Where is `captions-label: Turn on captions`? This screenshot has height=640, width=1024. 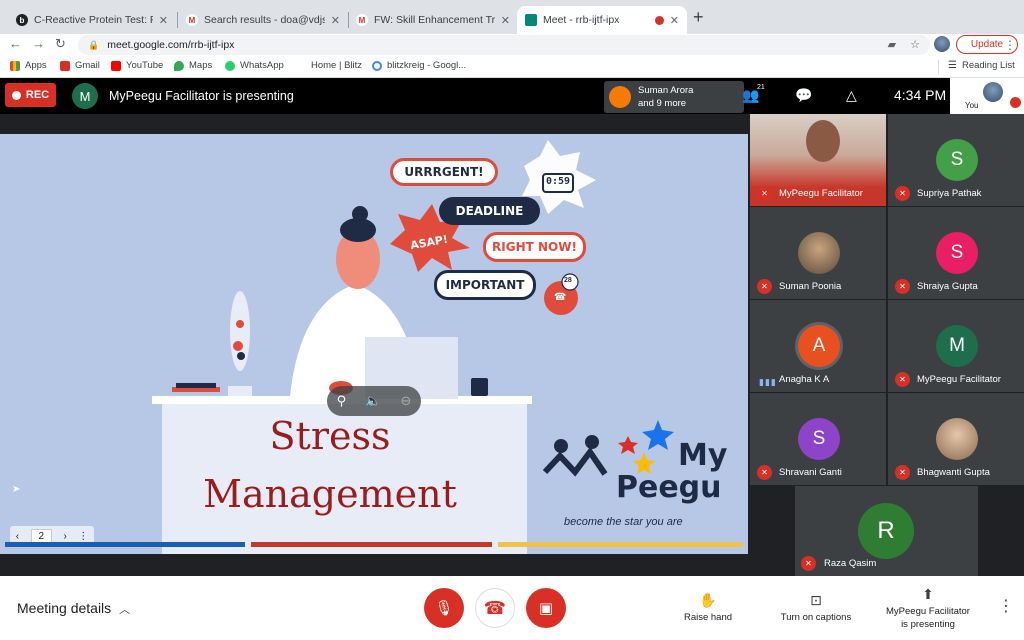 captions-label: Turn on captions is located at coordinates (816, 617).